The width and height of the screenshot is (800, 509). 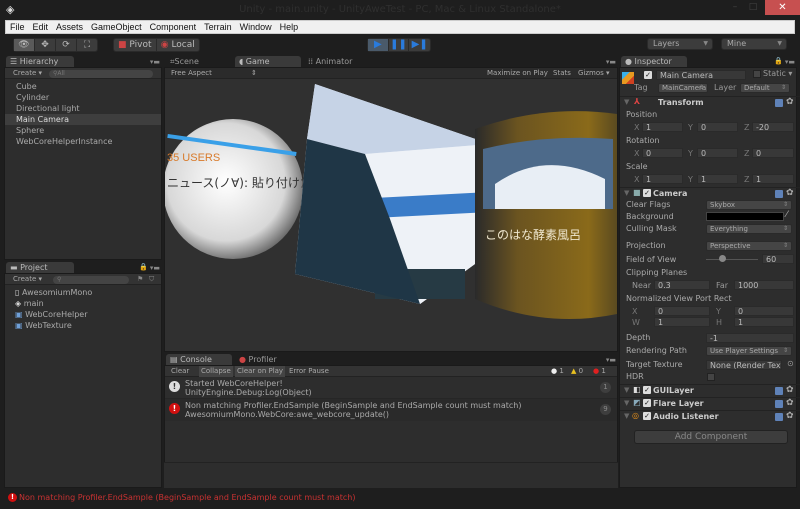 What do you see at coordinates (180, 371) in the screenshot?
I see `clear-button: Clear` at bounding box center [180, 371].